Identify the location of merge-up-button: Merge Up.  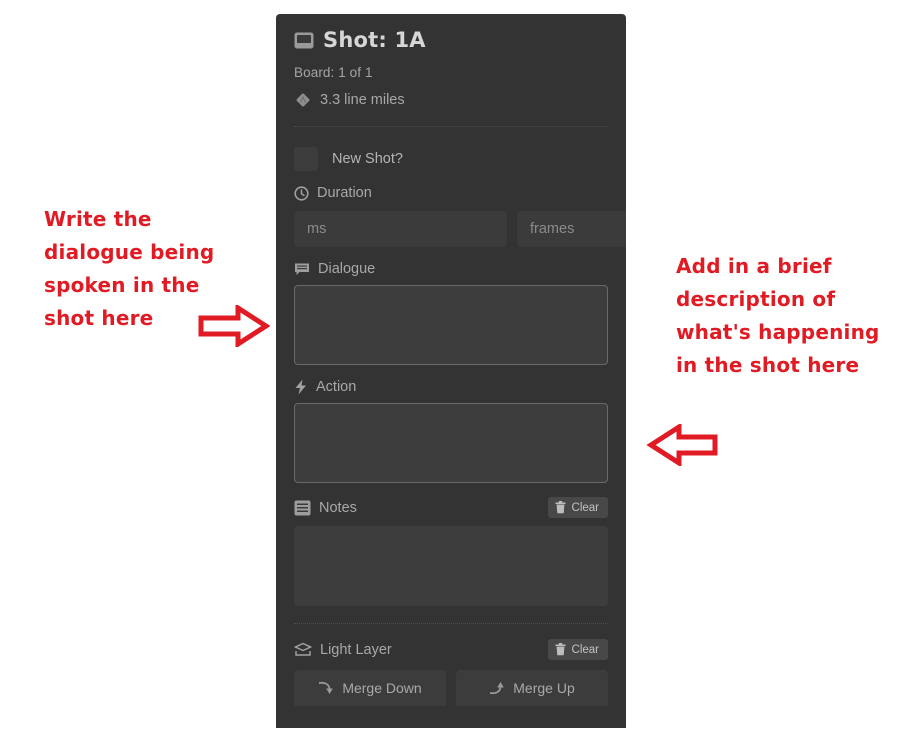
(532, 688).